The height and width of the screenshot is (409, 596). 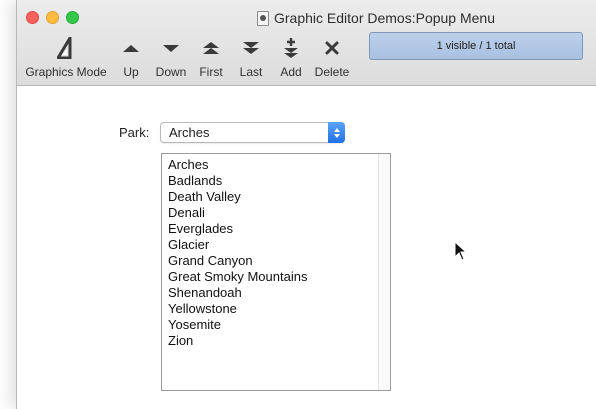 I want to click on list-item: Shenandoah, so click(x=279, y=293).